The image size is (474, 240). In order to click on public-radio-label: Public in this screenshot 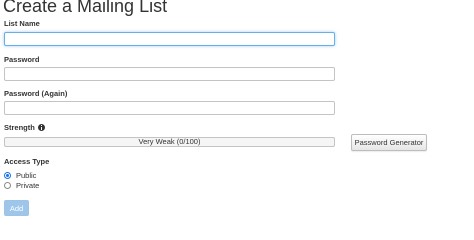, I will do `click(26, 175)`.